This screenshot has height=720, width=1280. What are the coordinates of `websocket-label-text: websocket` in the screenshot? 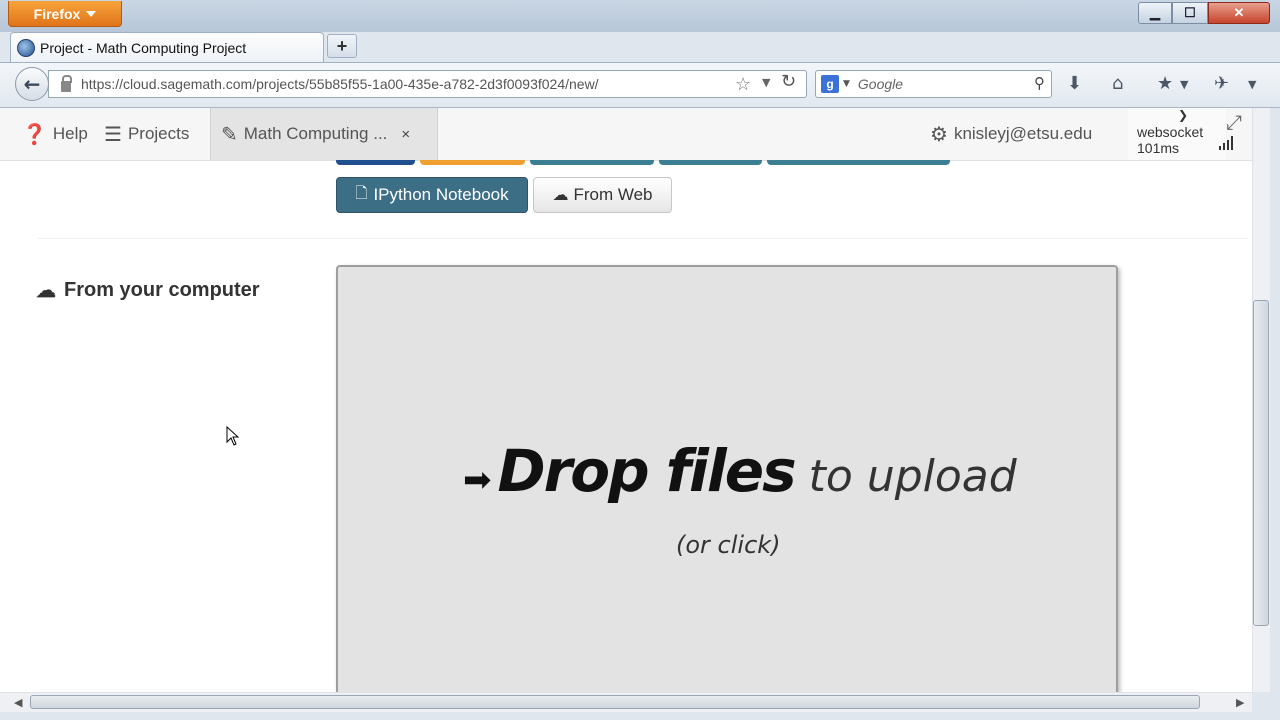 It's located at (1170, 132).